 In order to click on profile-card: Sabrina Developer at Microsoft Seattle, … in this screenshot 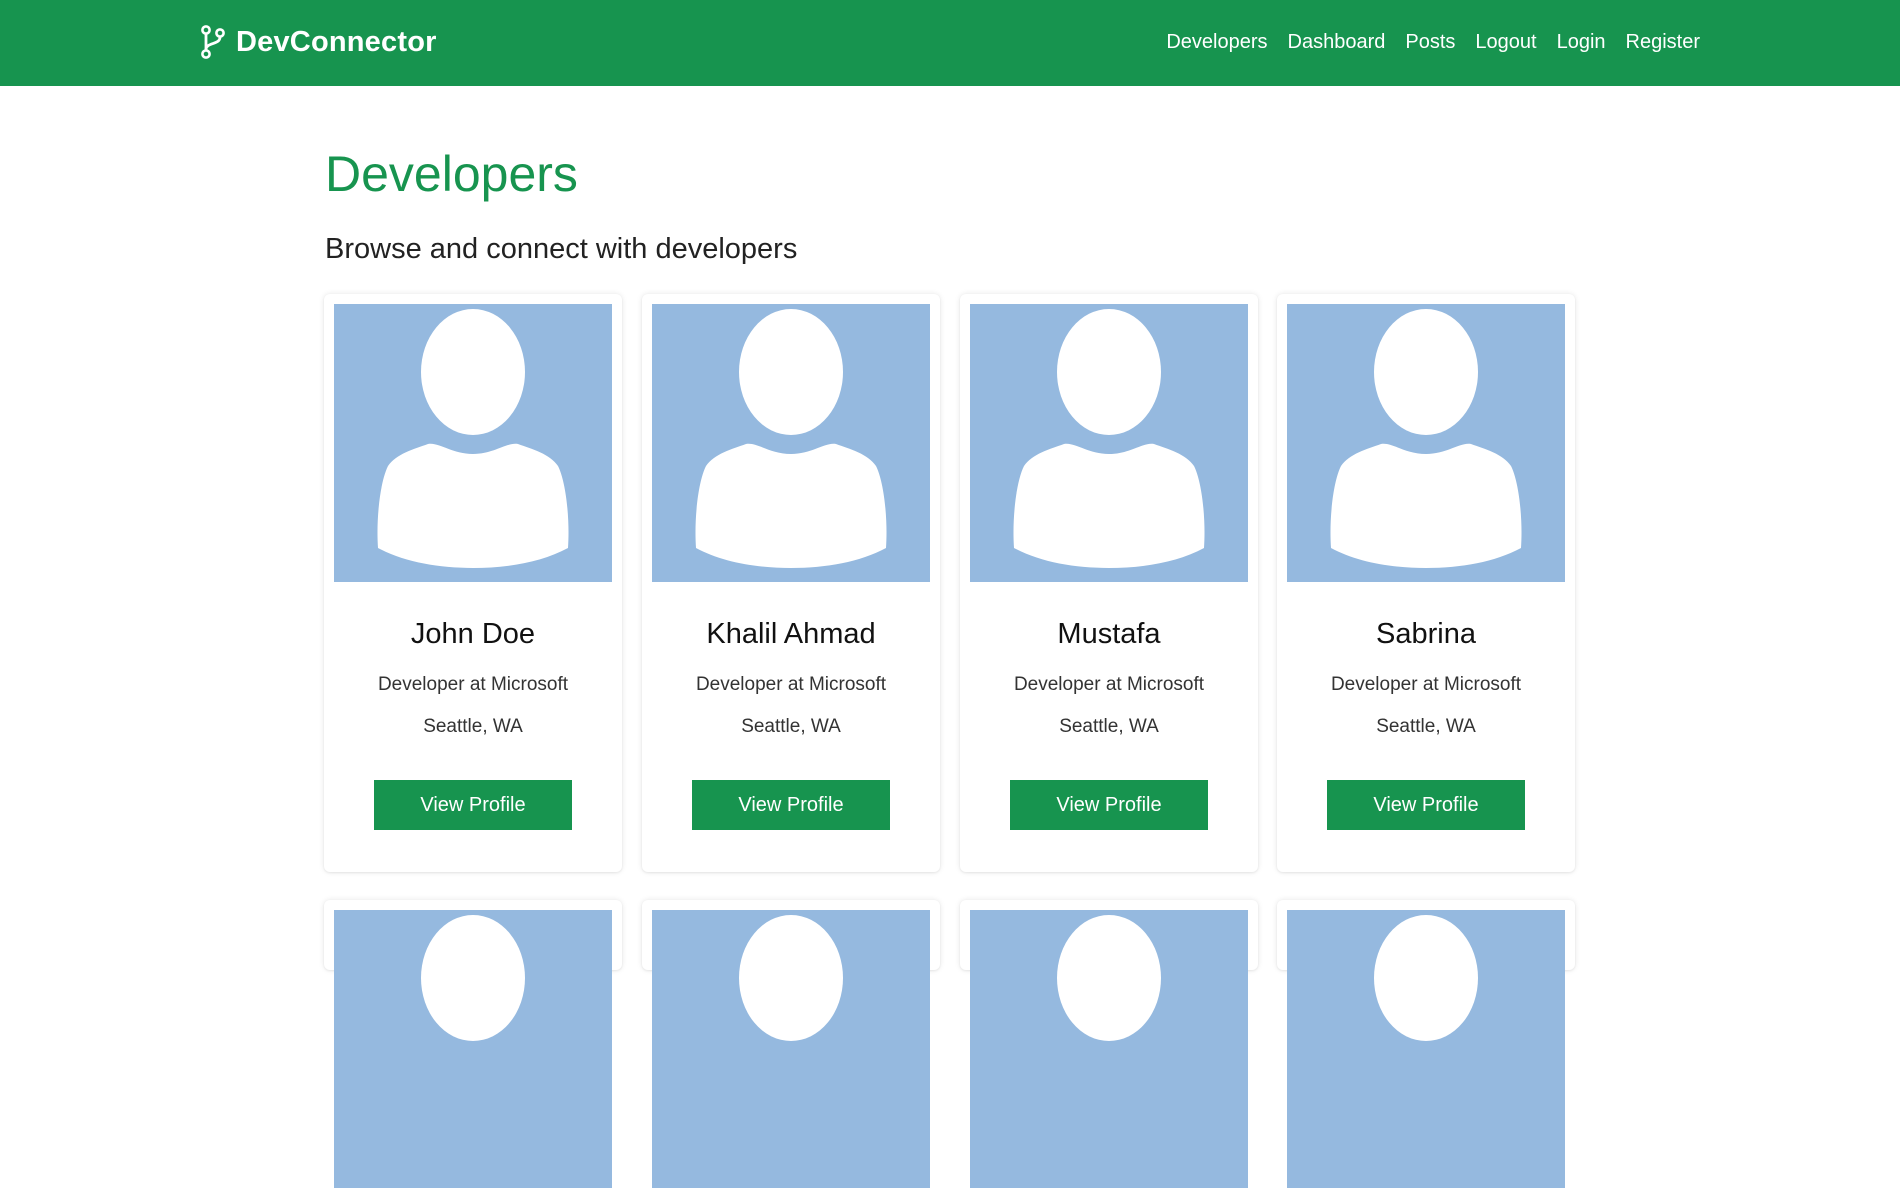, I will do `click(1426, 583)`.